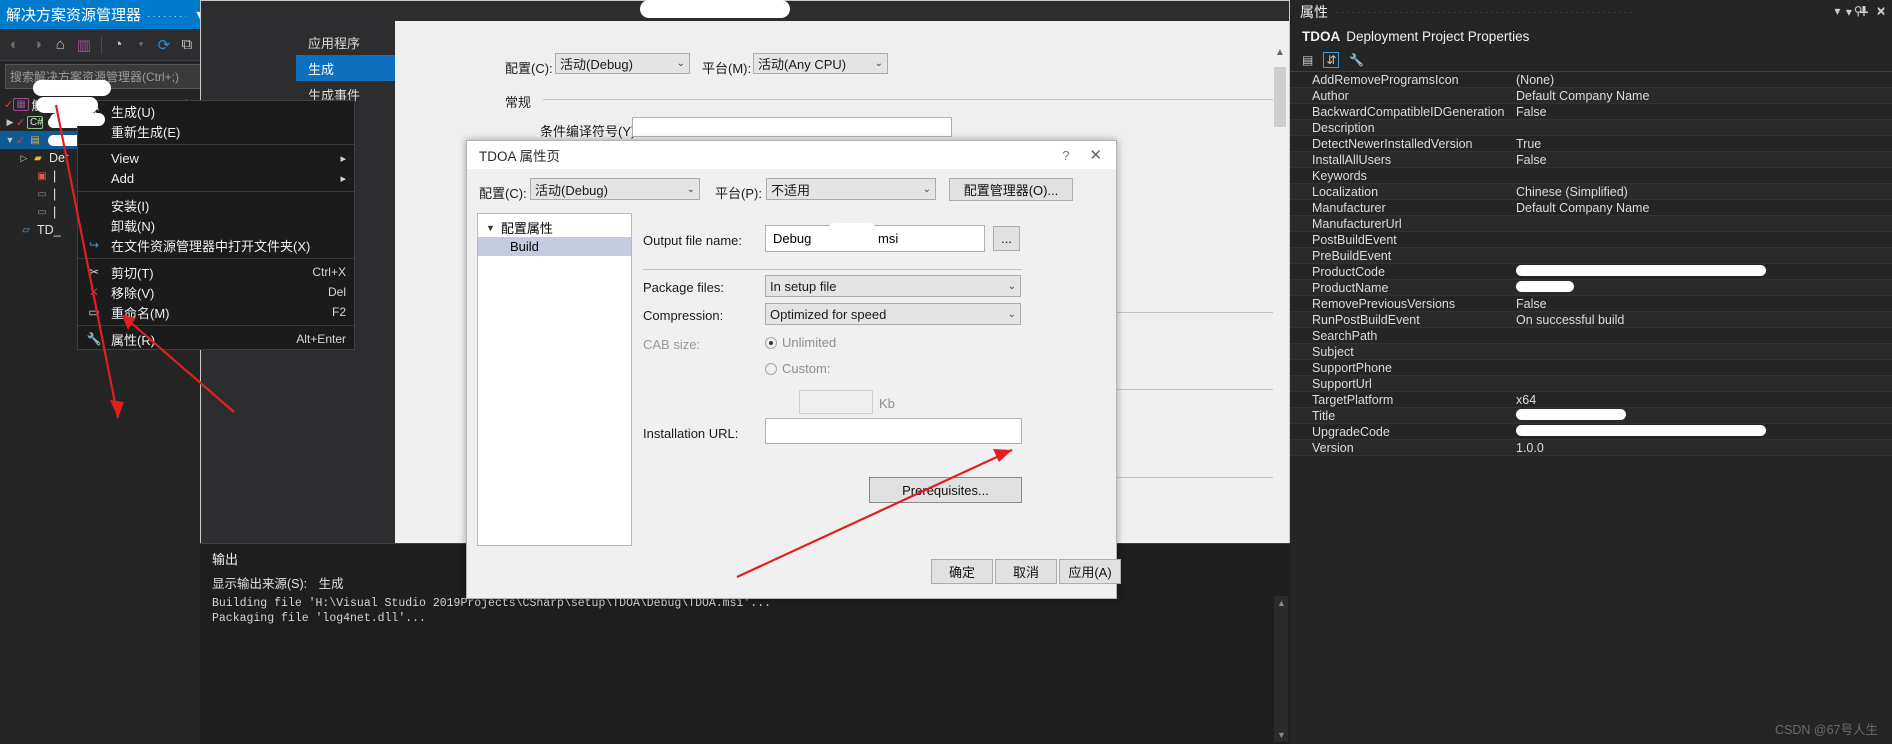 This screenshot has width=1892, height=744. What do you see at coordinates (554, 246) in the screenshot?
I see `tree-node-build-selected: Build` at bounding box center [554, 246].